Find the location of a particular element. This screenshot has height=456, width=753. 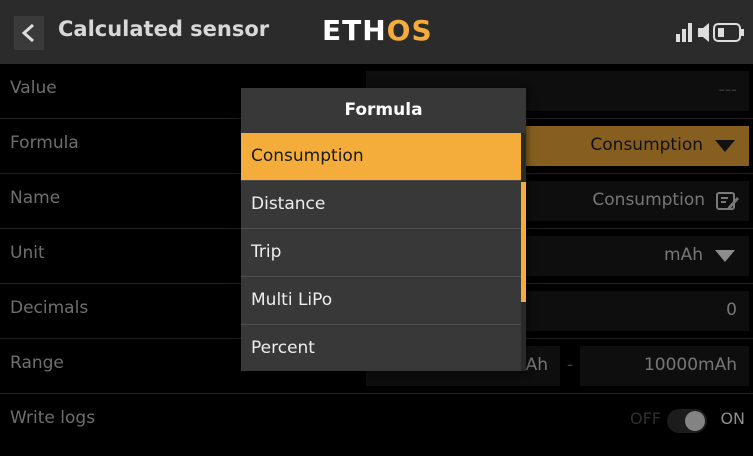

page-title: Calculated sensor is located at coordinates (164, 29).